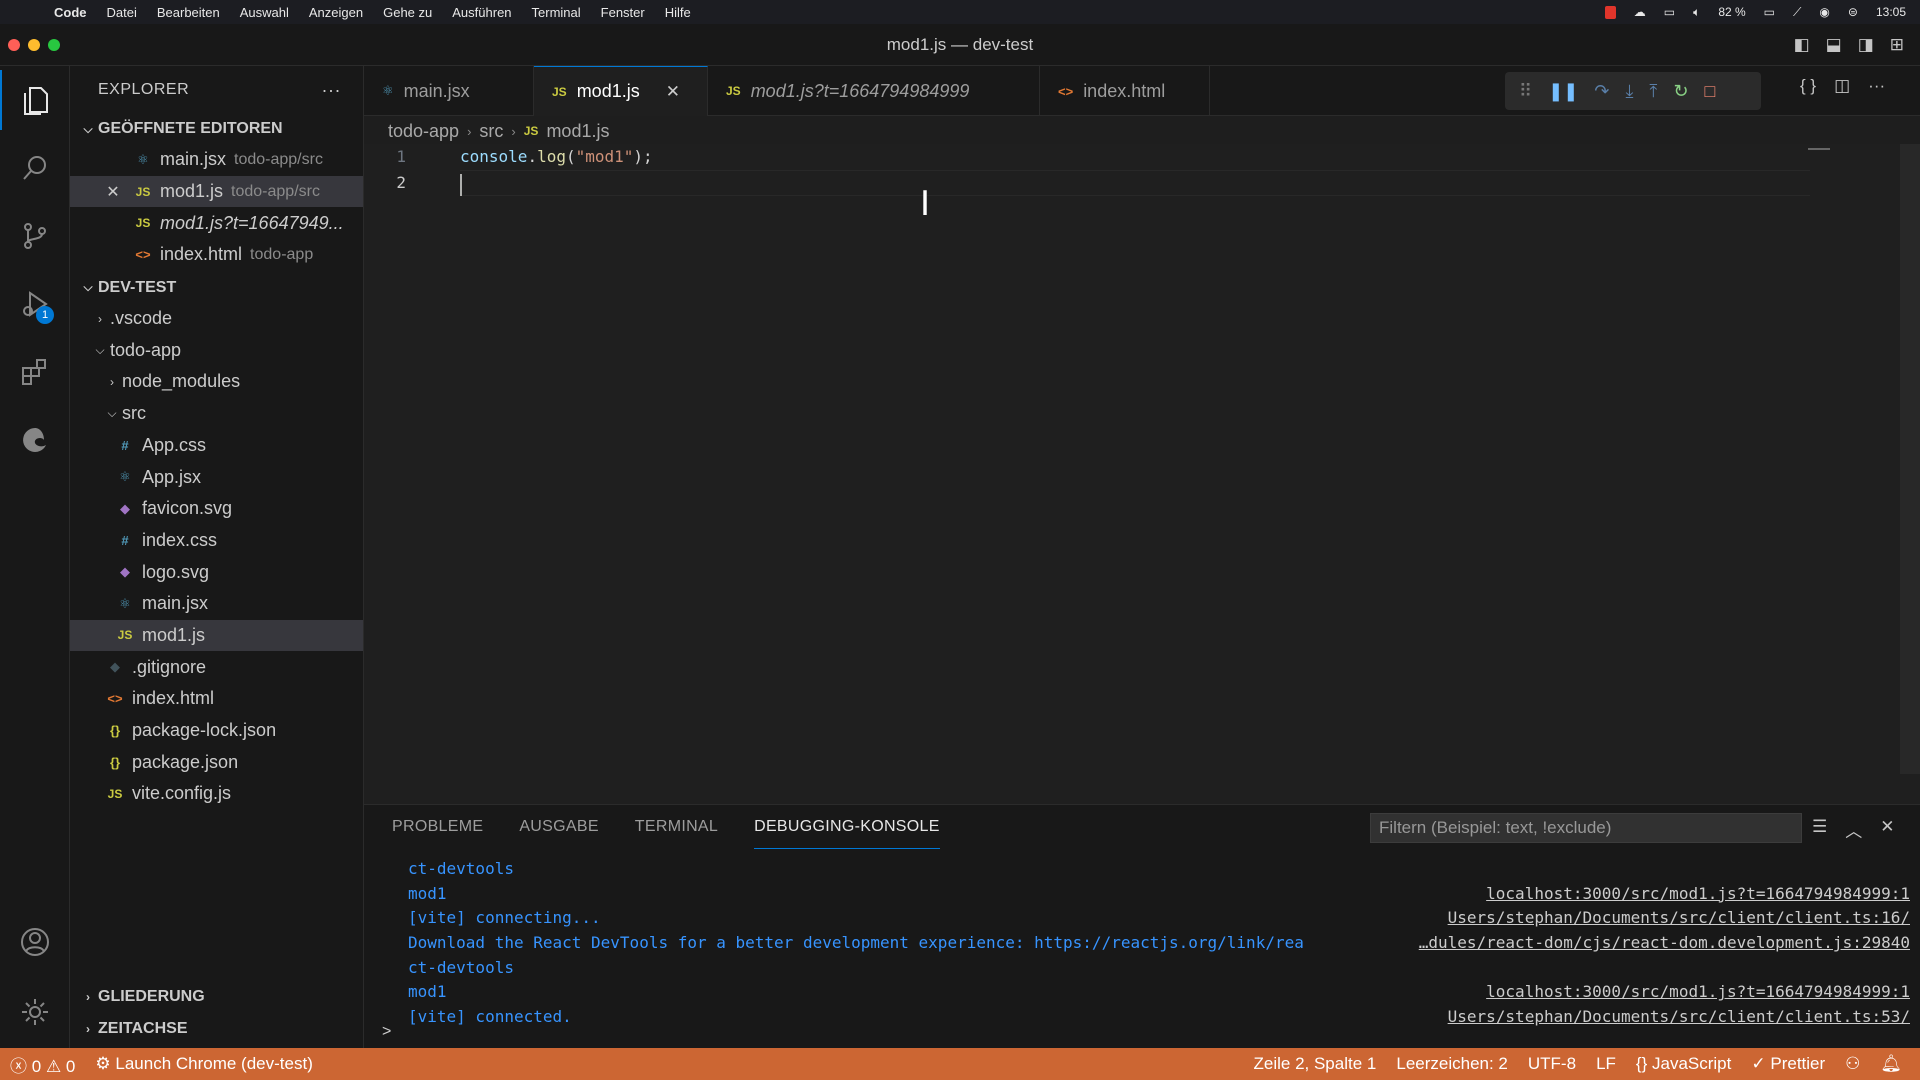 Image resolution: width=1920 pixels, height=1080 pixels. What do you see at coordinates (216, 350) in the screenshot?
I see `tree-item-todo-app: ⌵ todo-app` at bounding box center [216, 350].